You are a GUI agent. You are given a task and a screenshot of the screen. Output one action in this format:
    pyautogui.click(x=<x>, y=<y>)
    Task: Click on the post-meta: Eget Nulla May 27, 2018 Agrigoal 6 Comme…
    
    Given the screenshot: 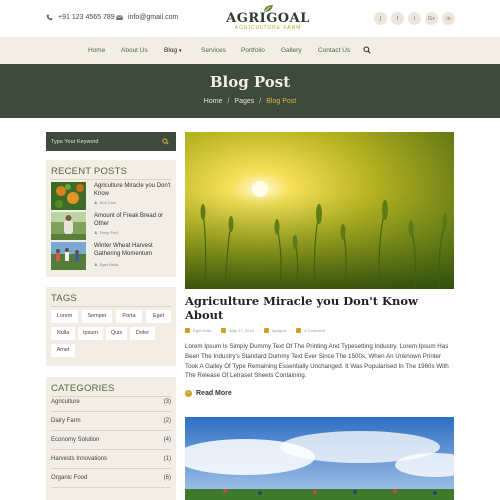 What is the action you would take?
    pyautogui.click(x=255, y=330)
    